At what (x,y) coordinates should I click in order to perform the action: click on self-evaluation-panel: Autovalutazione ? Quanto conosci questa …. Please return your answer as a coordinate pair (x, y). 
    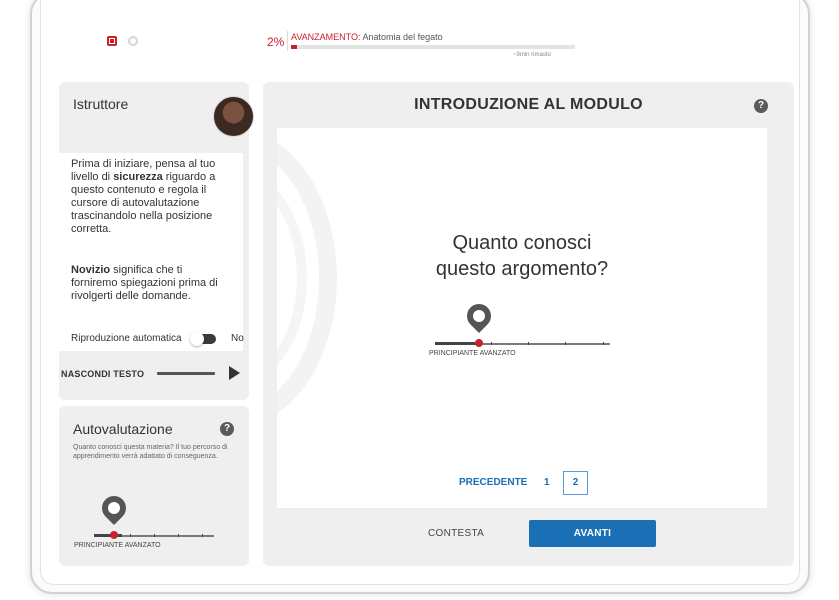
    Looking at the image, I should click on (154, 486).